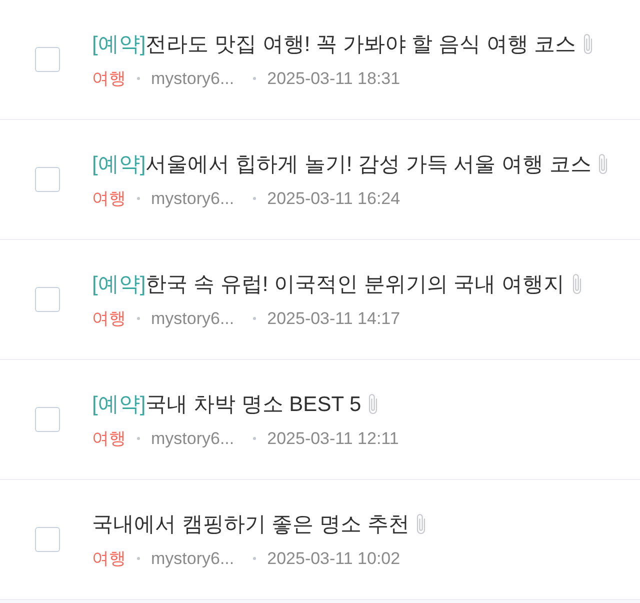 Image resolution: width=640 pixels, height=603 pixels. What do you see at coordinates (333, 438) in the screenshot?
I see `post-date: 2025-03-11 12:11` at bounding box center [333, 438].